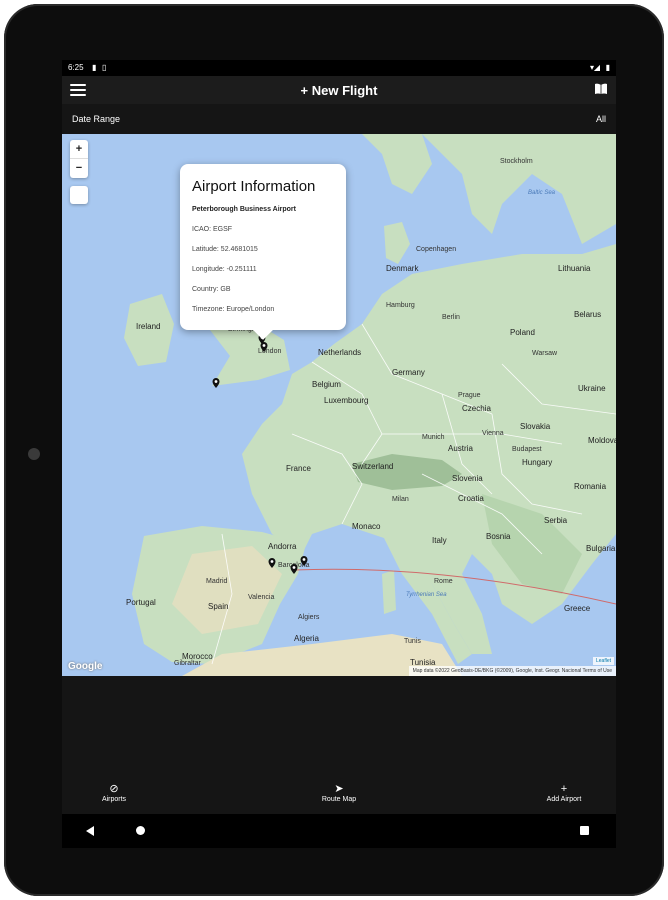  I want to click on country-label: Moldova, so click(602, 440).